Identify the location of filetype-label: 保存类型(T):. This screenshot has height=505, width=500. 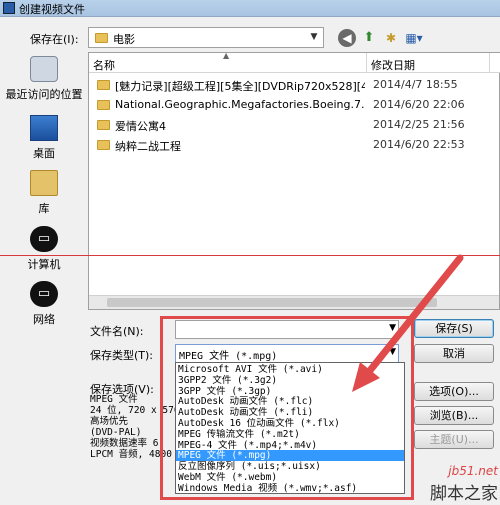
(122, 355).